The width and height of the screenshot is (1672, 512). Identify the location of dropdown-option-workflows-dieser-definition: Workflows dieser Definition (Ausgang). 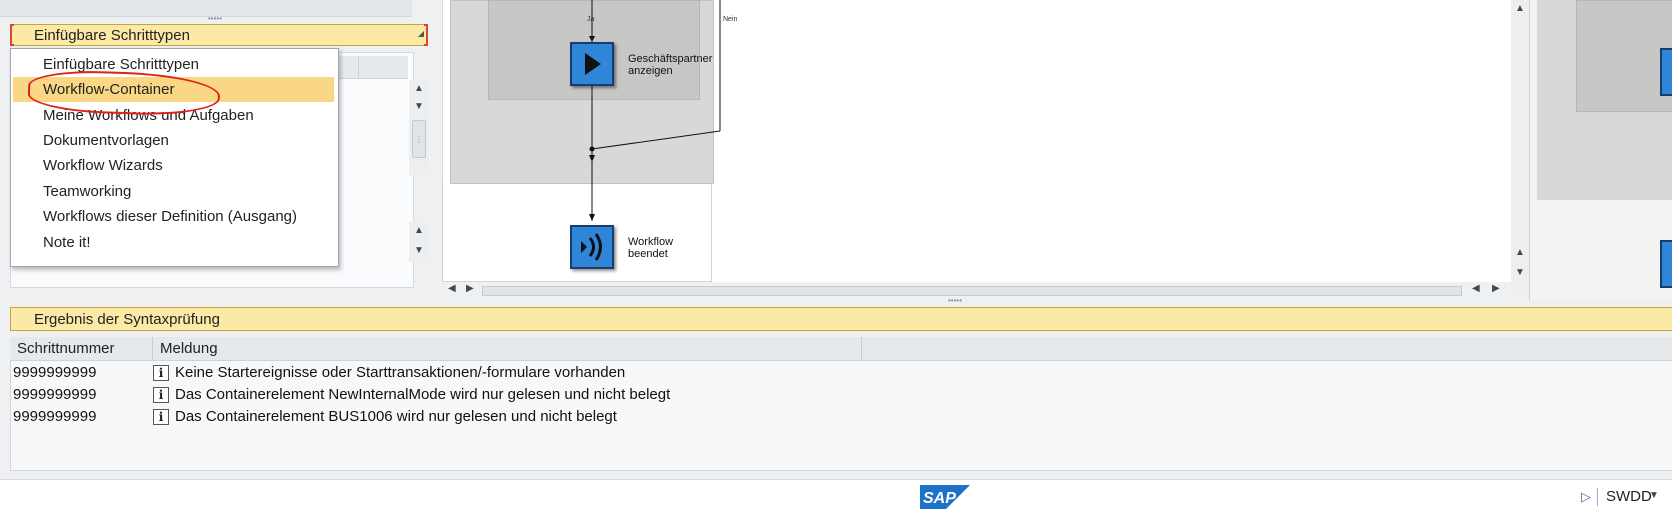
(173, 216).